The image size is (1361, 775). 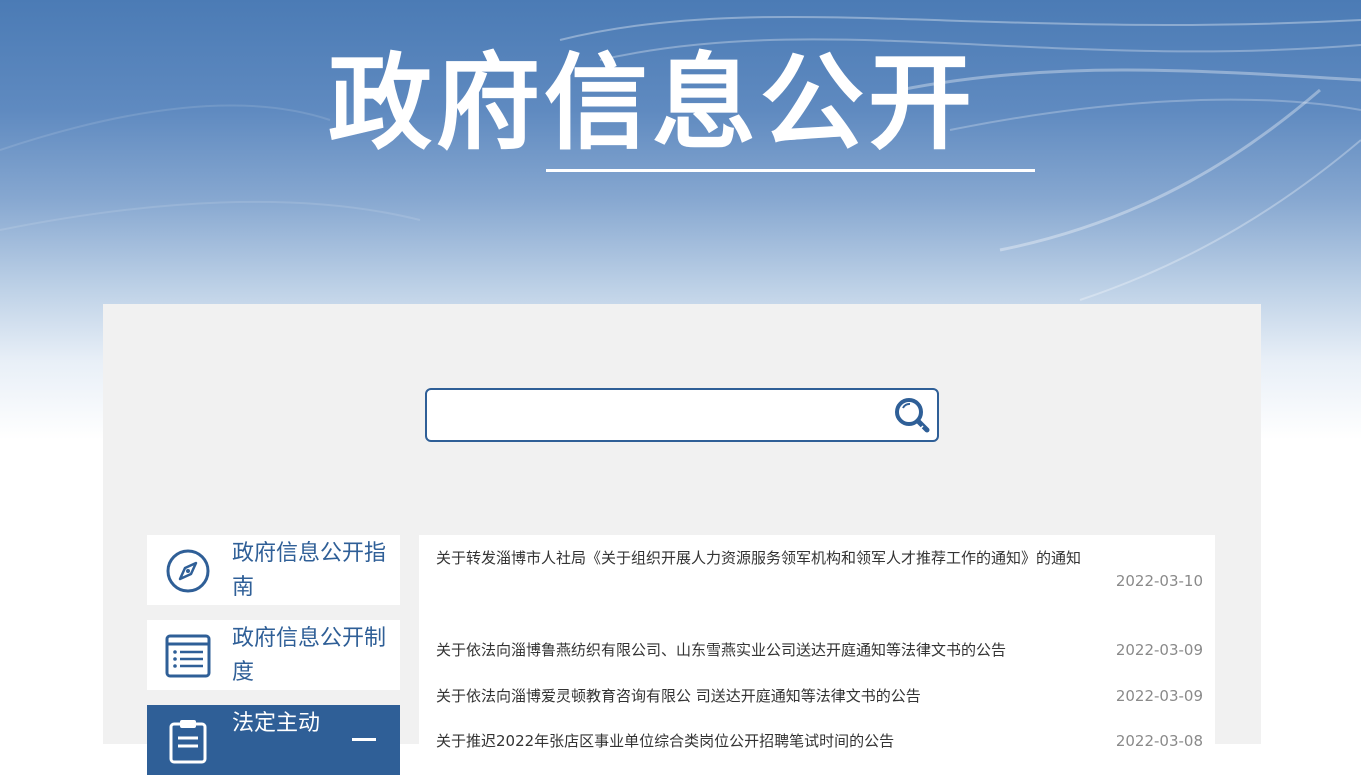 What do you see at coordinates (790, 170) in the screenshot?
I see `title-underline` at bounding box center [790, 170].